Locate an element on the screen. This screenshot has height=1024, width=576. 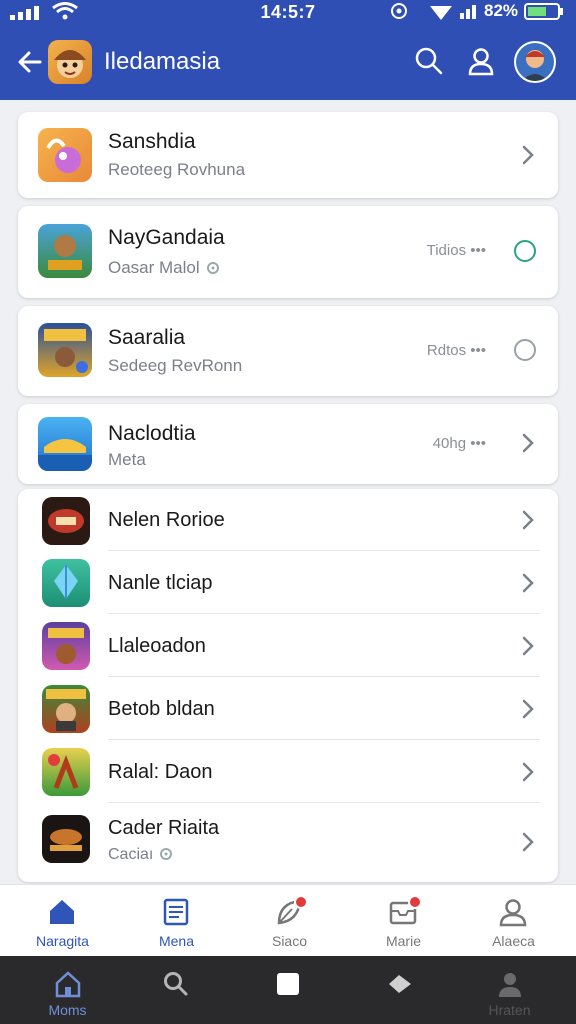
item-title: Ralal: Daon is located at coordinates (160, 772).